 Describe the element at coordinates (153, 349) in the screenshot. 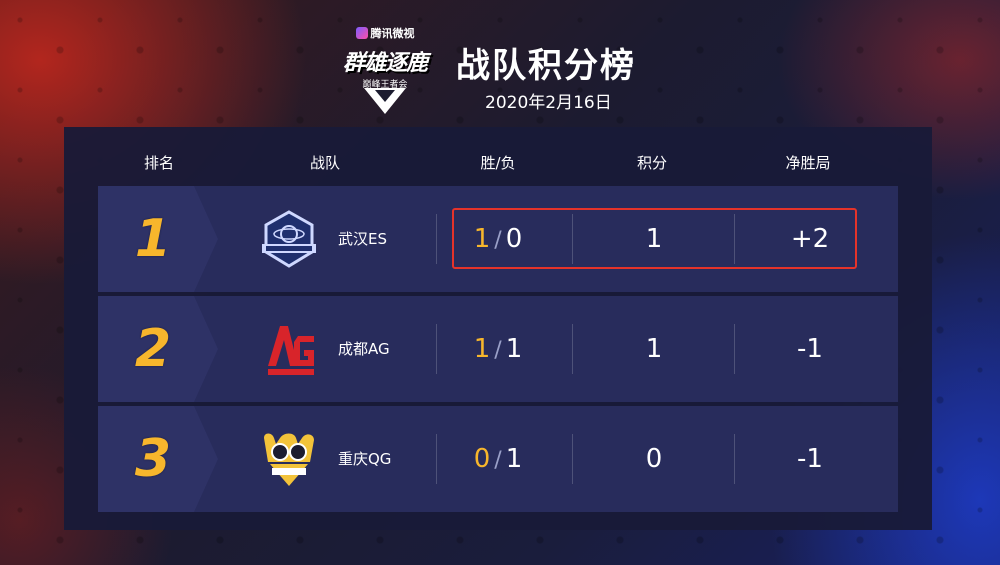

I see `rank-number: 2` at that location.